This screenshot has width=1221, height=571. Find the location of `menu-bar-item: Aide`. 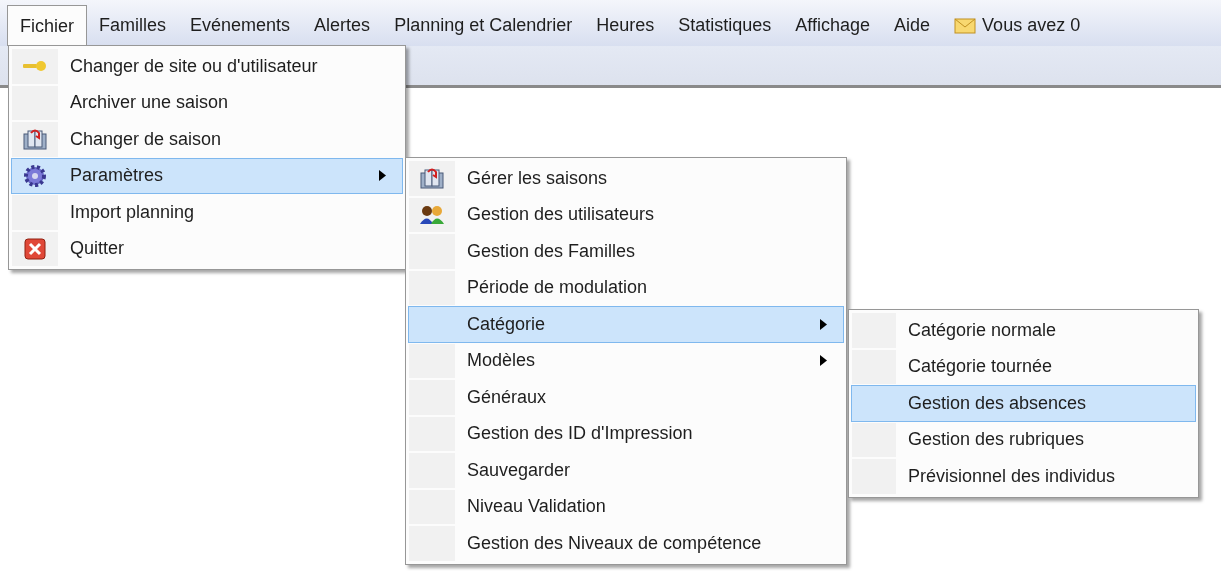

menu-bar-item: Aide is located at coordinates (912, 25).